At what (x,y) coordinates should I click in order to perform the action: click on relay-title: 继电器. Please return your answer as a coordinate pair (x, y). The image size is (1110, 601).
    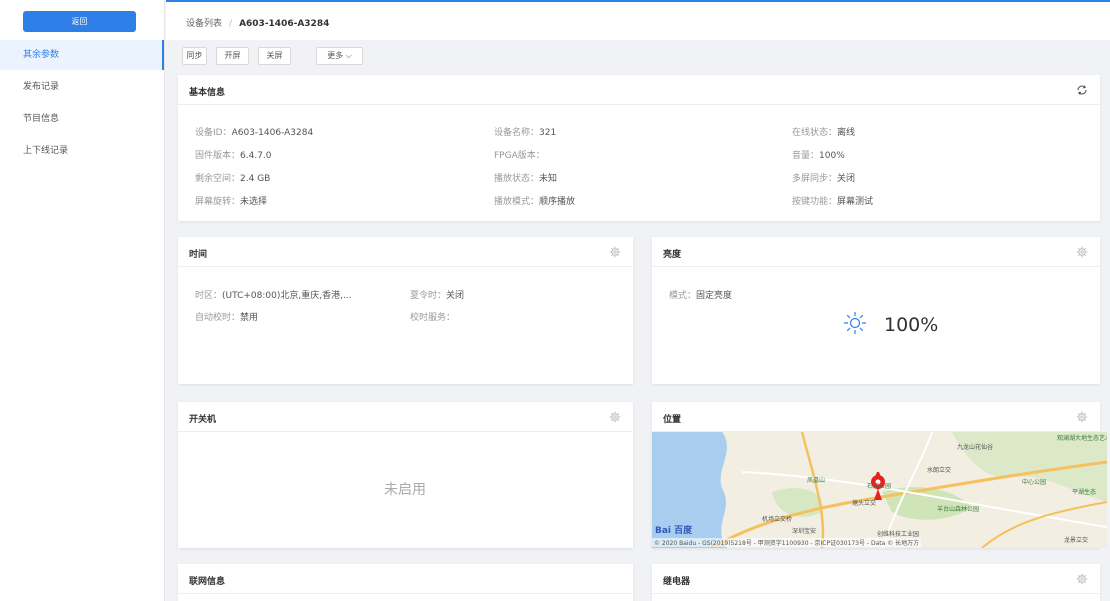
    Looking at the image, I should click on (677, 582).